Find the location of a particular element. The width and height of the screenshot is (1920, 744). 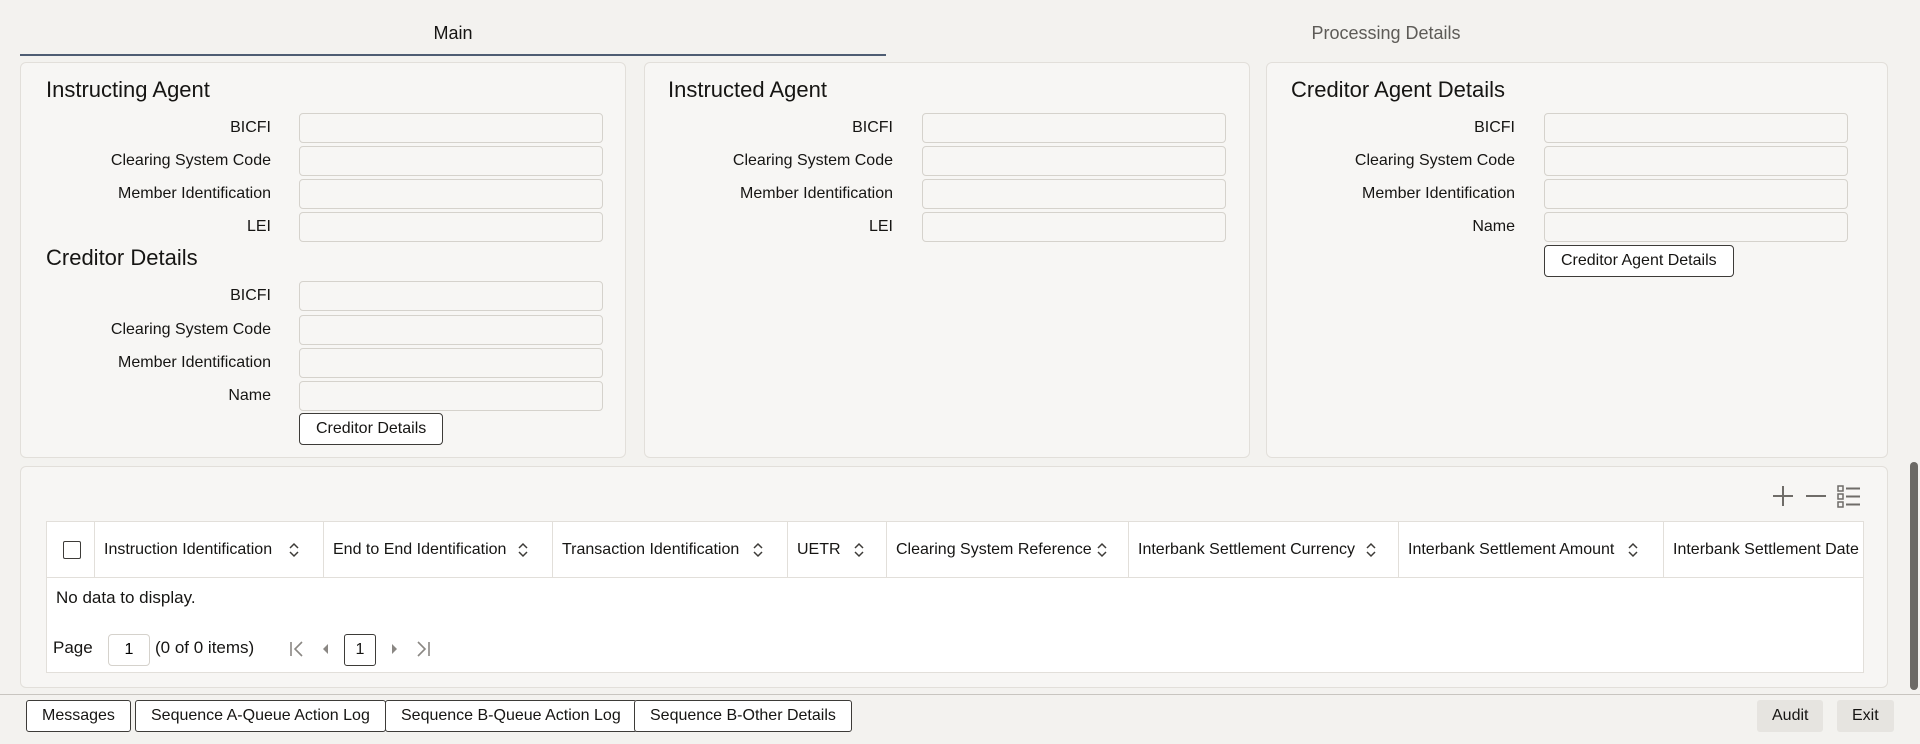

creditor-member-id-input is located at coordinates (451, 363).